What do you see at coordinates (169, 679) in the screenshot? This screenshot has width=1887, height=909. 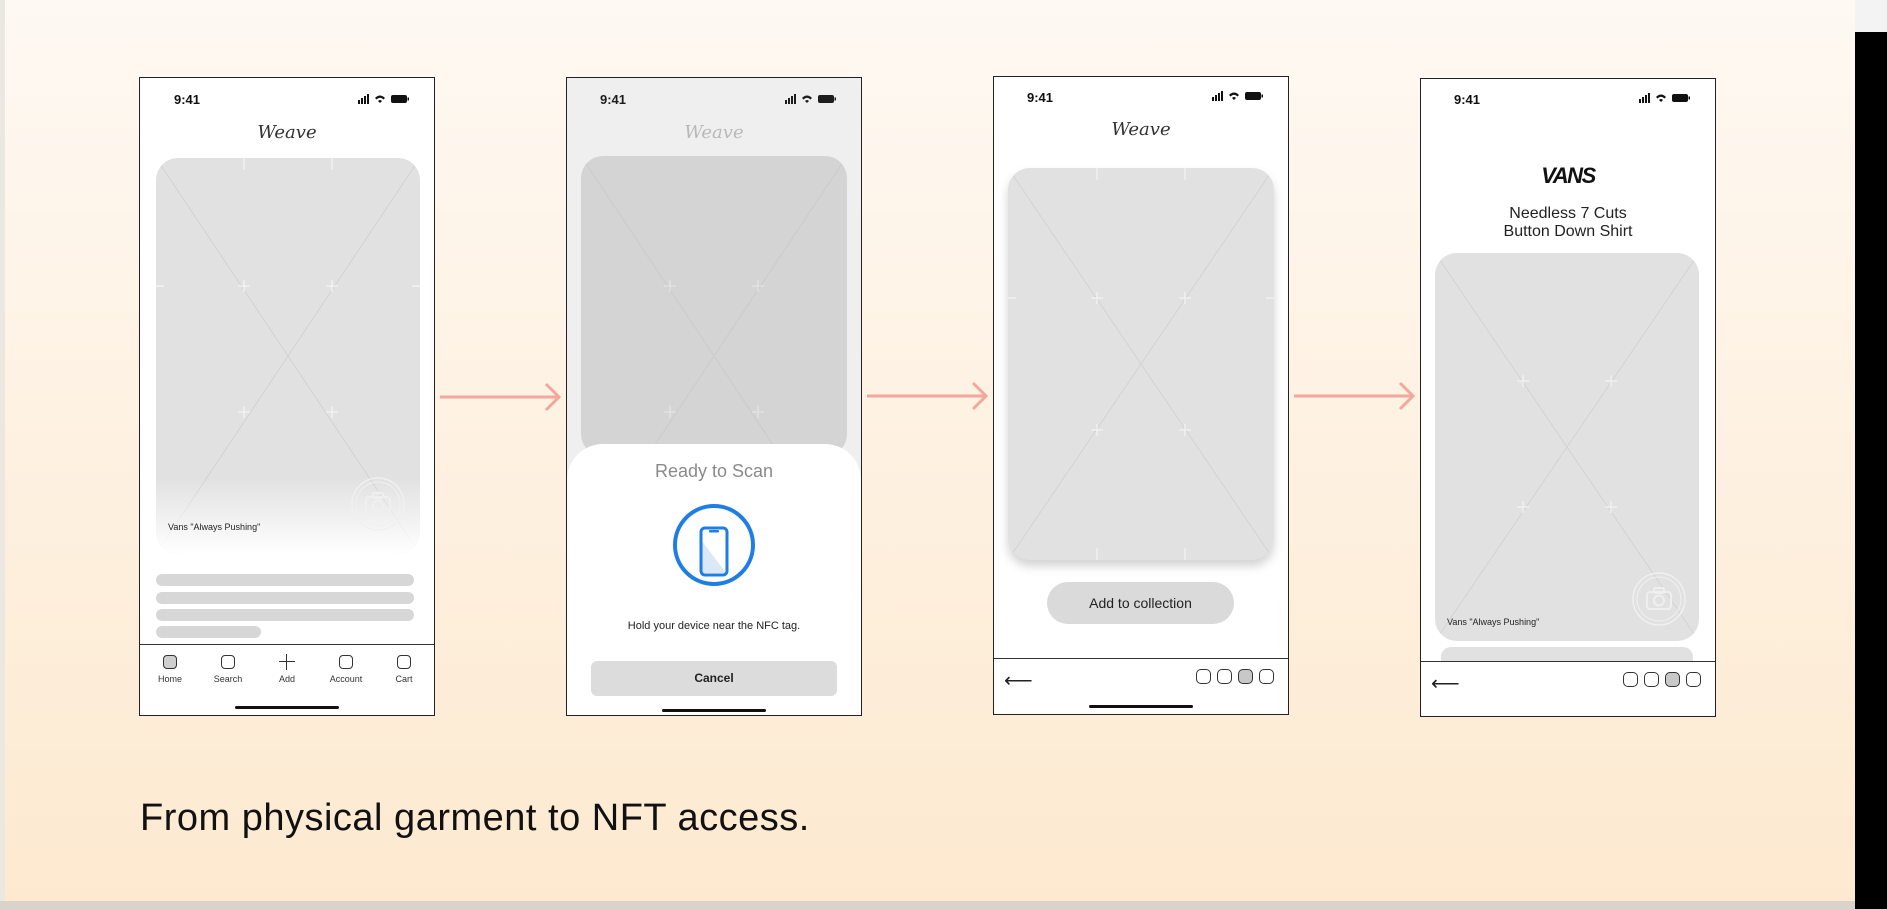 I see `tab-label: Home` at bounding box center [169, 679].